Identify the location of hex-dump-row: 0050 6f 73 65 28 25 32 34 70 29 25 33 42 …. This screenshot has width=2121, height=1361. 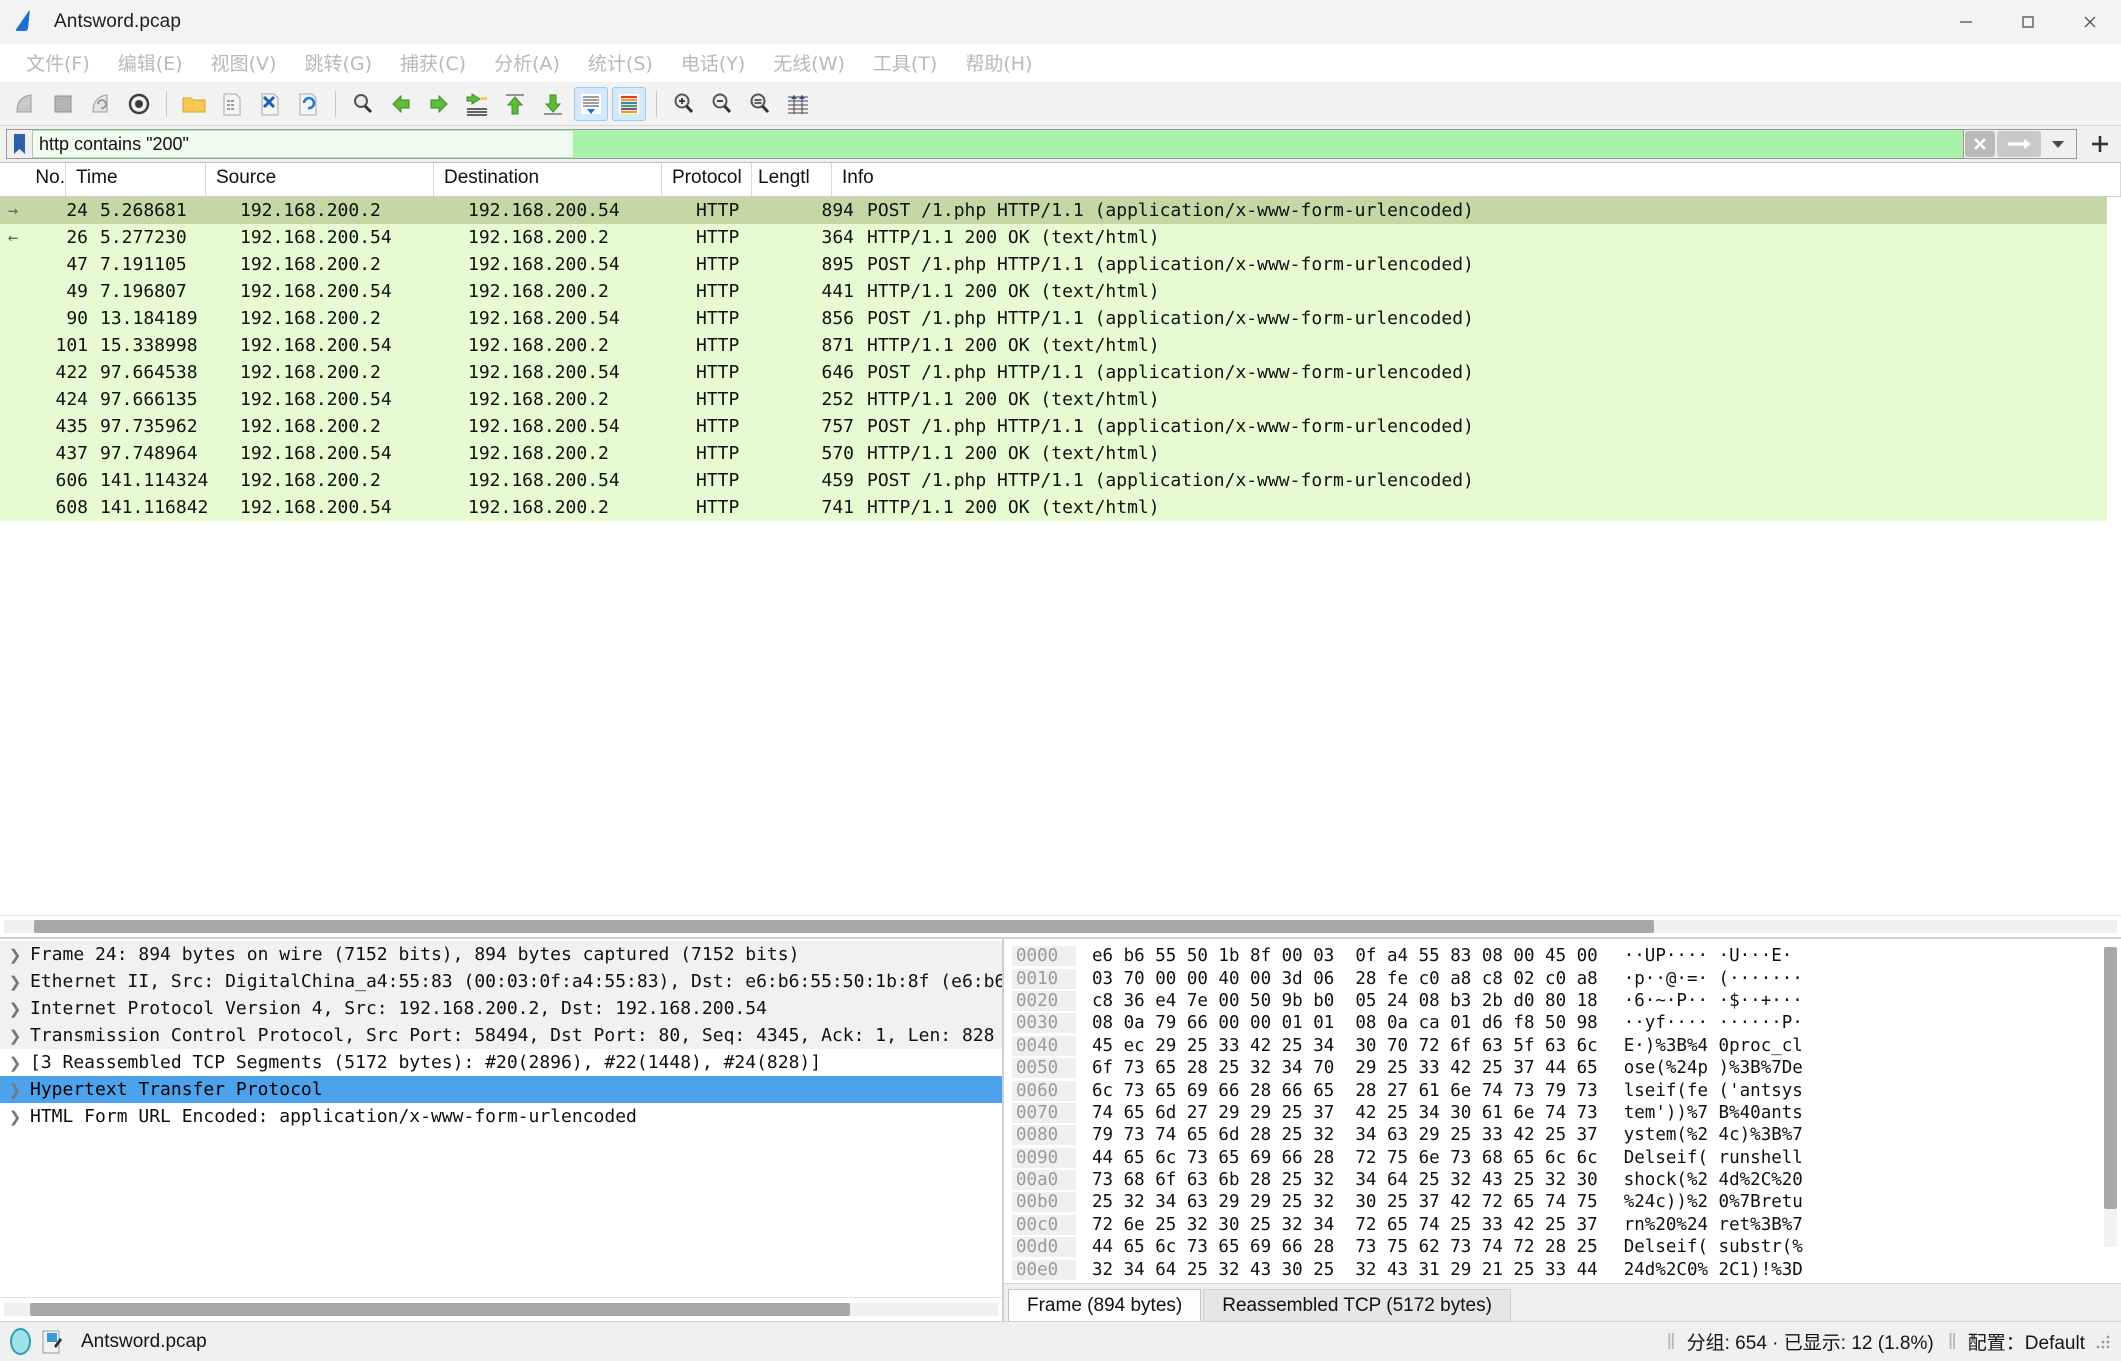
(1566, 1068).